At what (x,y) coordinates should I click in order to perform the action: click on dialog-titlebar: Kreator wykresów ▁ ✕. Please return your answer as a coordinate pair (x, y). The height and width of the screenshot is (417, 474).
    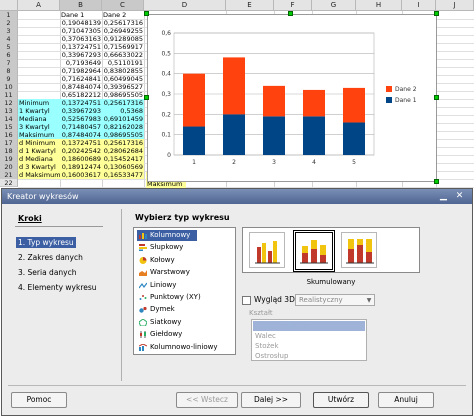
    Looking at the image, I should click on (237, 196).